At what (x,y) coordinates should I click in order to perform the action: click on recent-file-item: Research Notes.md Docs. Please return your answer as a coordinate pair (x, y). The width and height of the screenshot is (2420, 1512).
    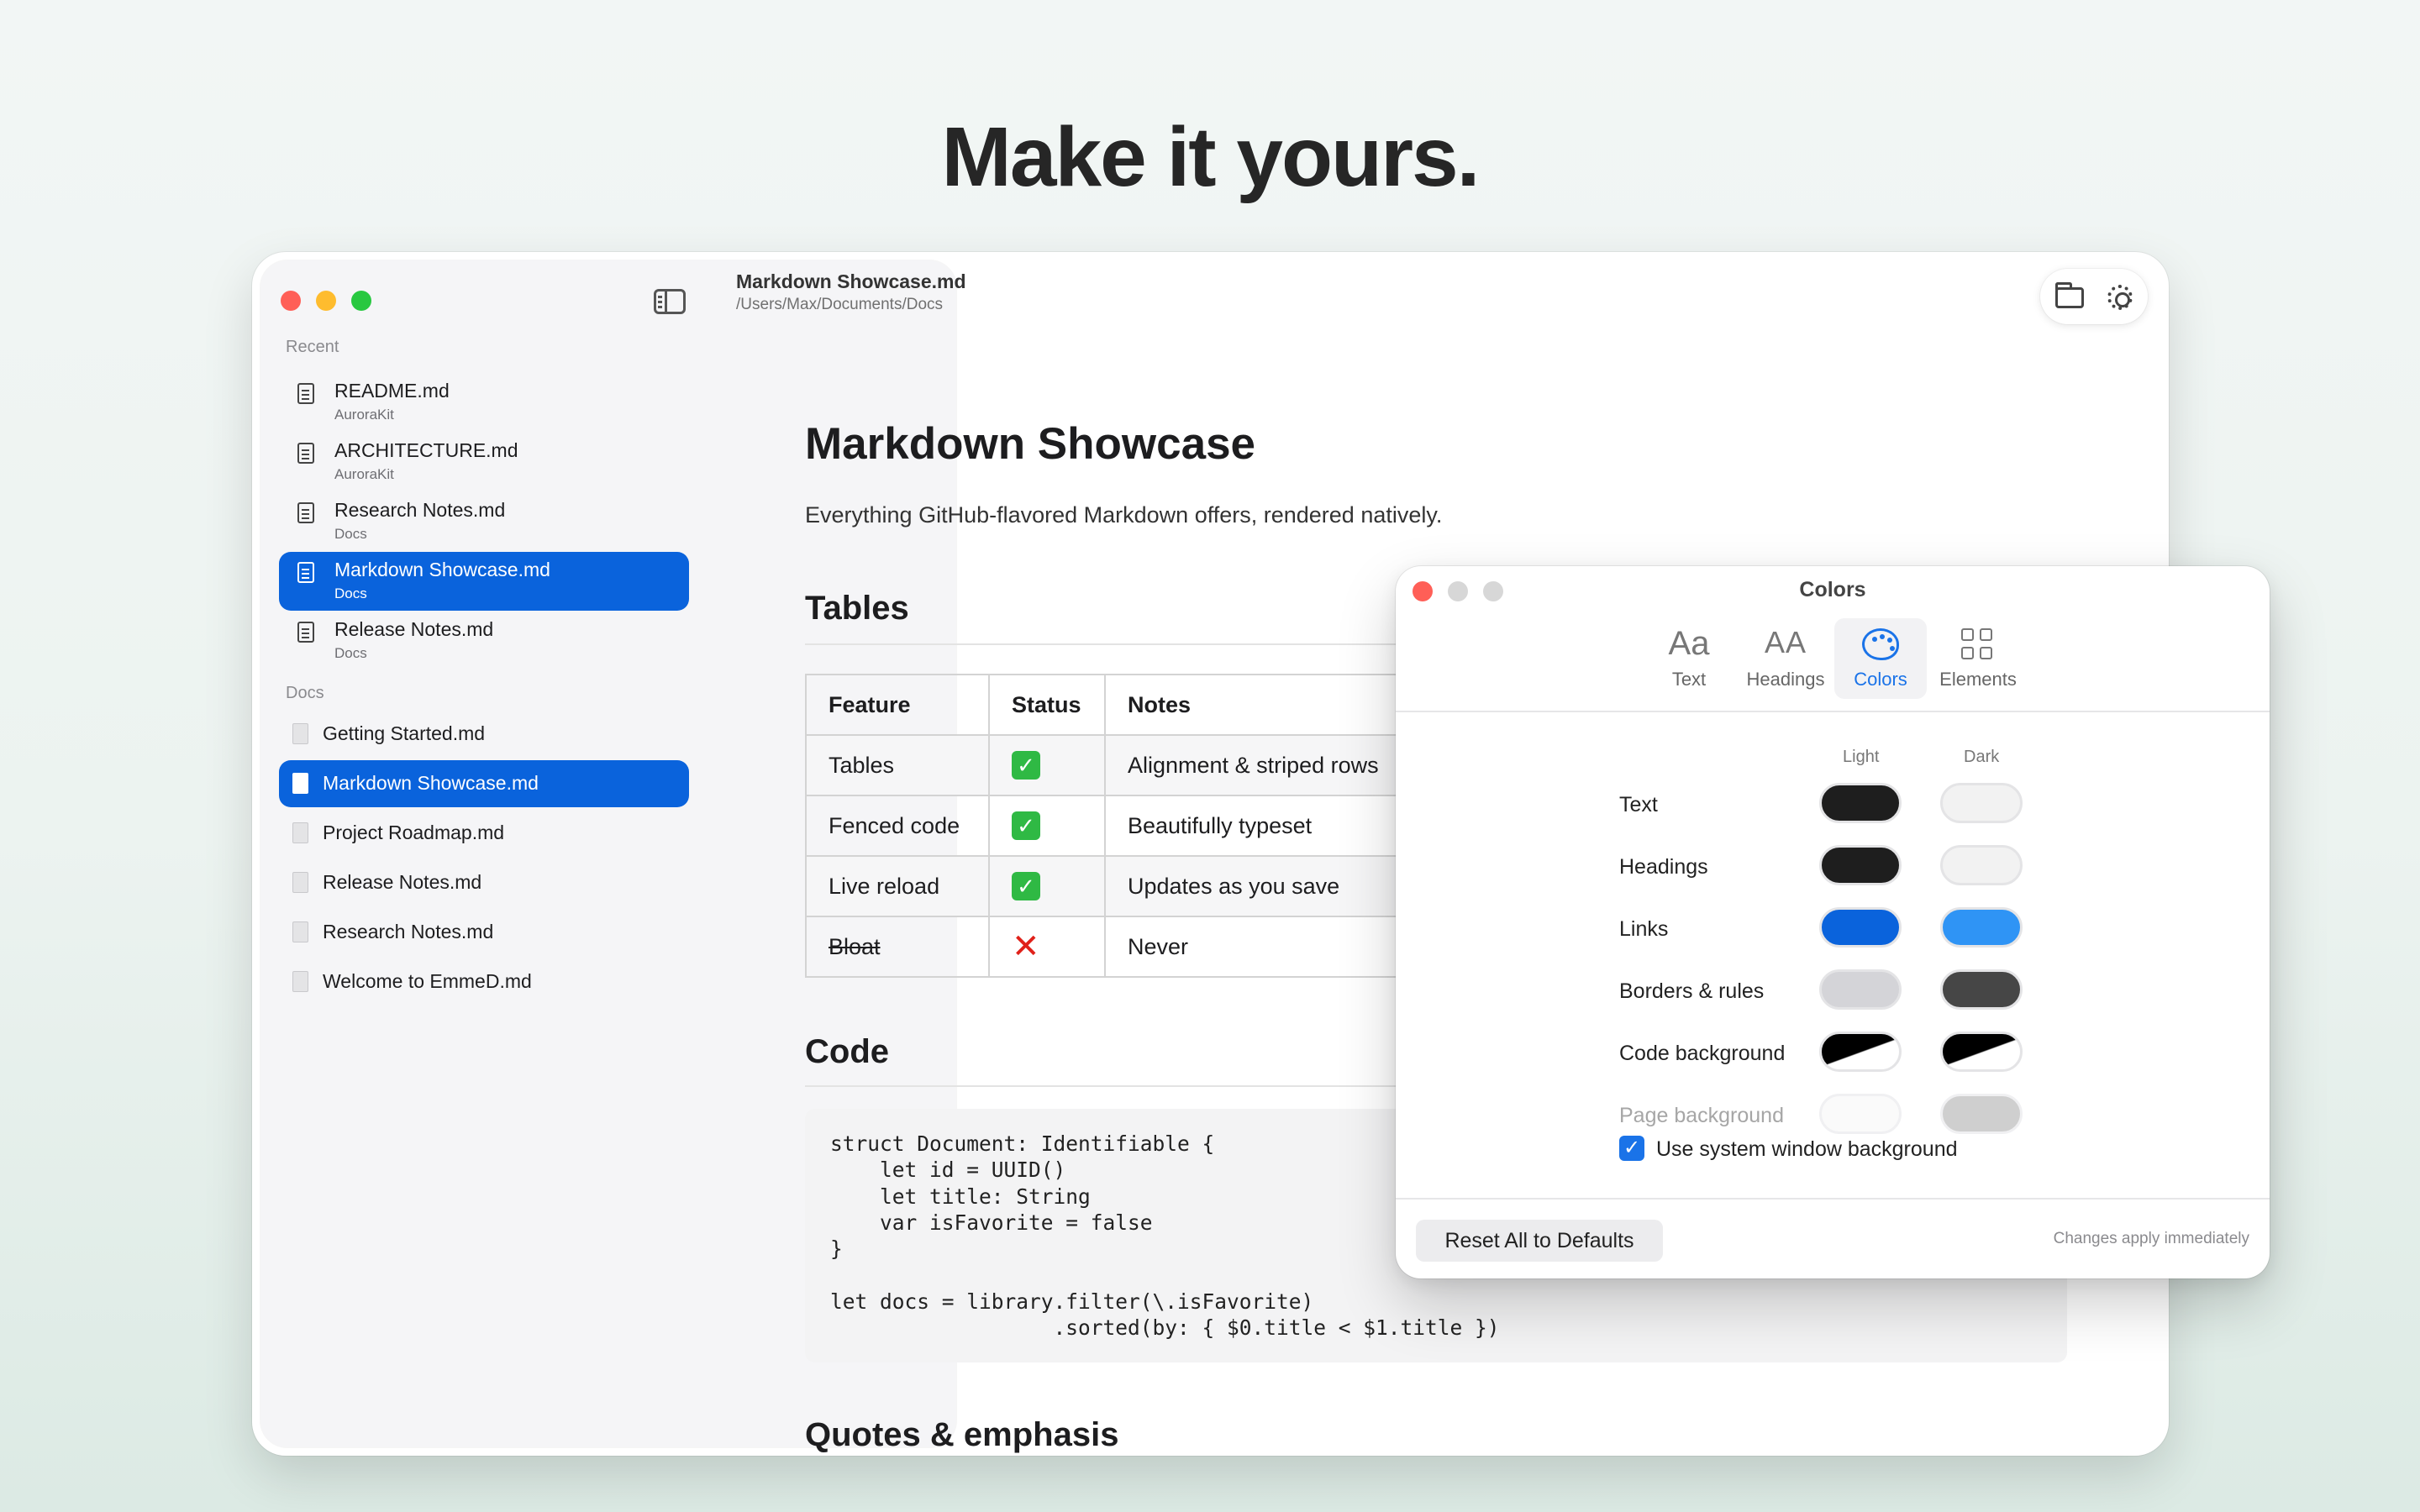
    Looking at the image, I should click on (484, 521).